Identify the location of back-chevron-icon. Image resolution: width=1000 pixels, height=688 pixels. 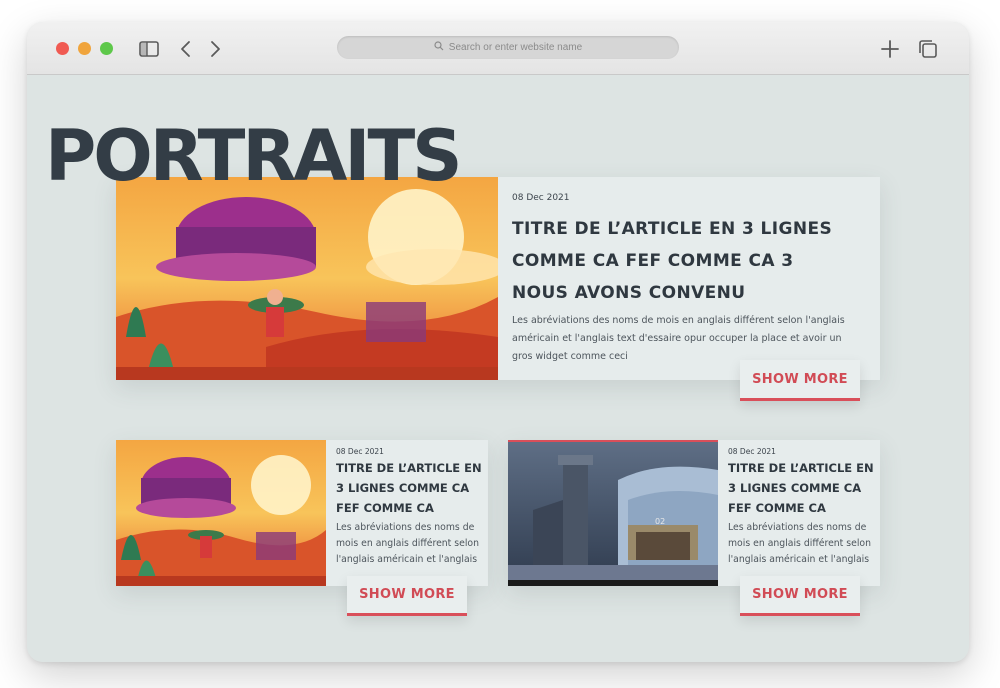
(186, 49).